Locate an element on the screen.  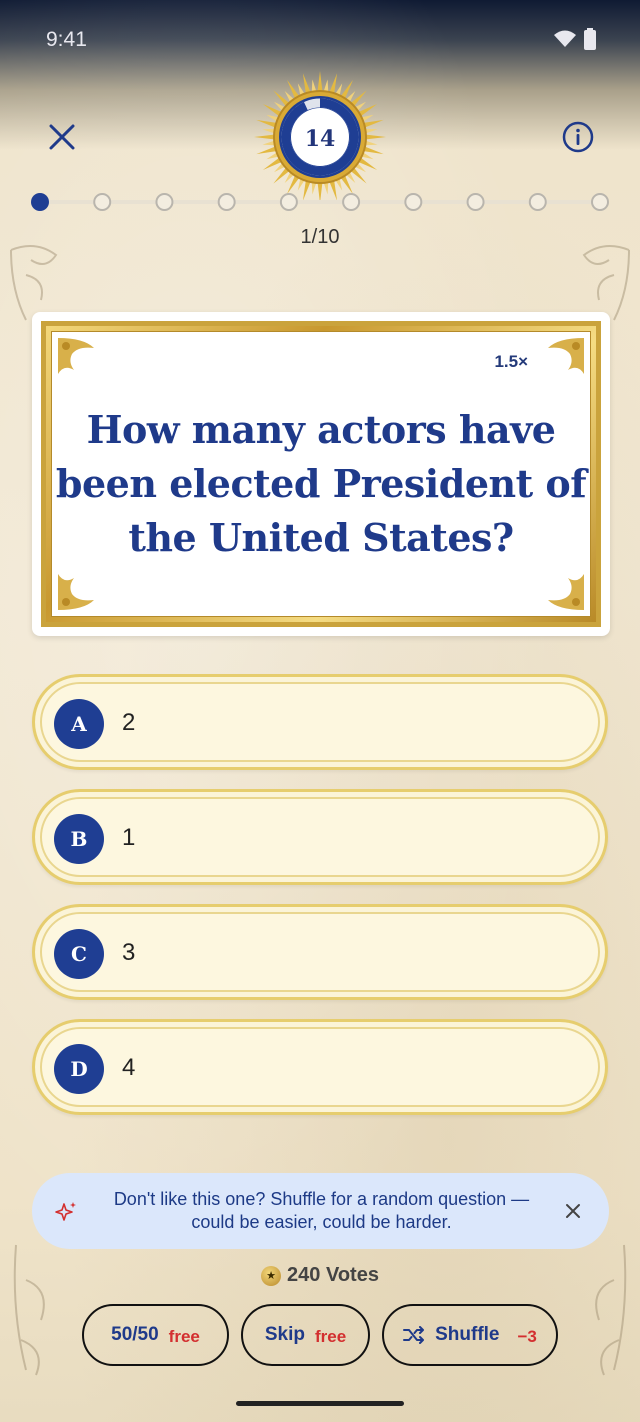
status-icons is located at coordinates (575, 39).